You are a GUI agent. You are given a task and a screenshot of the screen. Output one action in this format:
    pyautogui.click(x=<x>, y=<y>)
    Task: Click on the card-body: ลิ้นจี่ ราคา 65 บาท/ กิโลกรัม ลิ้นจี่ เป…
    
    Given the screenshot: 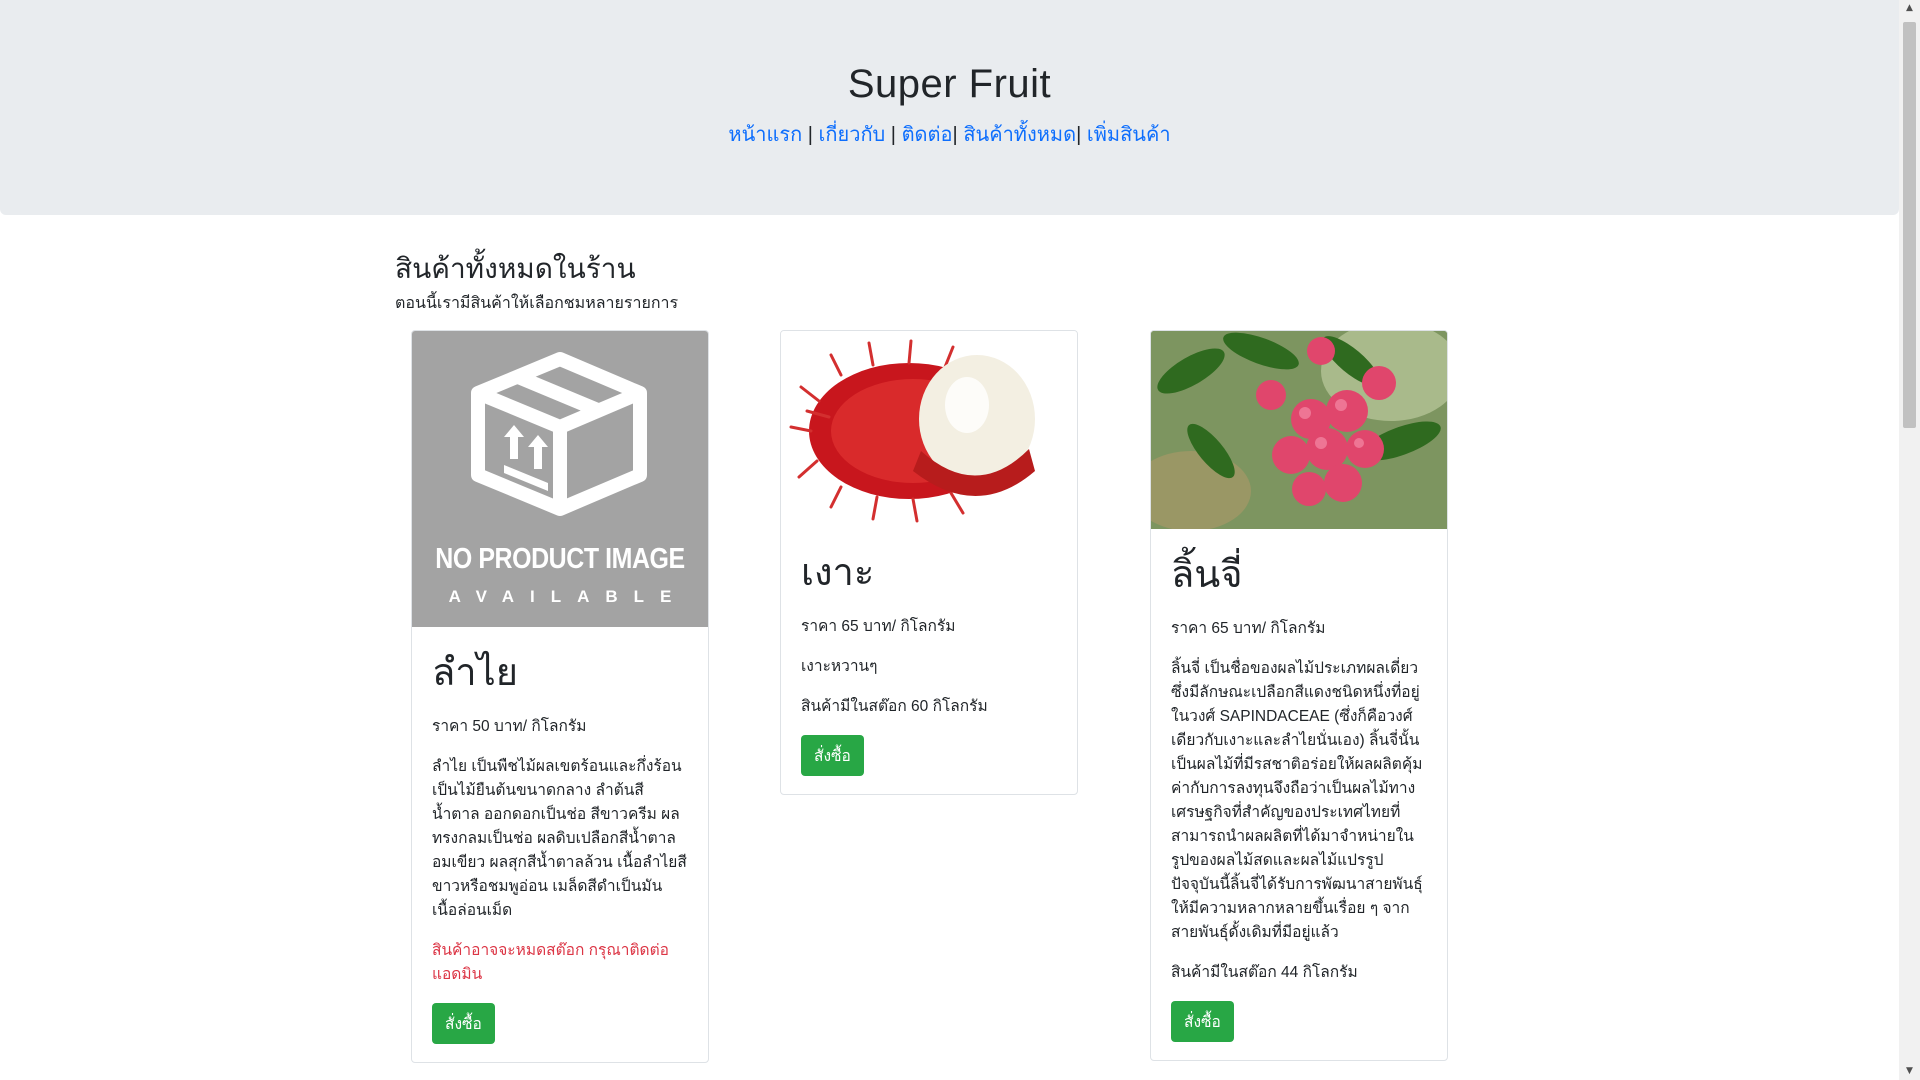 What is the action you would take?
    pyautogui.click(x=1299, y=794)
    